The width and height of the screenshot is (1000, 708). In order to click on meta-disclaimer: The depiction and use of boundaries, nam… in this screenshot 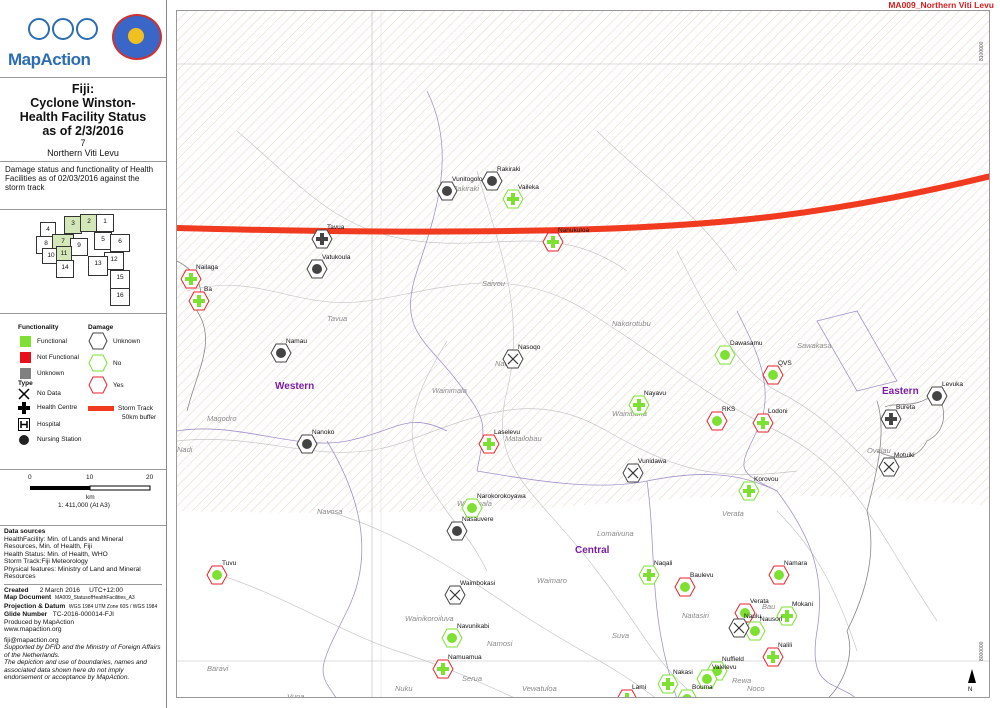, I will do `click(75, 670)`.